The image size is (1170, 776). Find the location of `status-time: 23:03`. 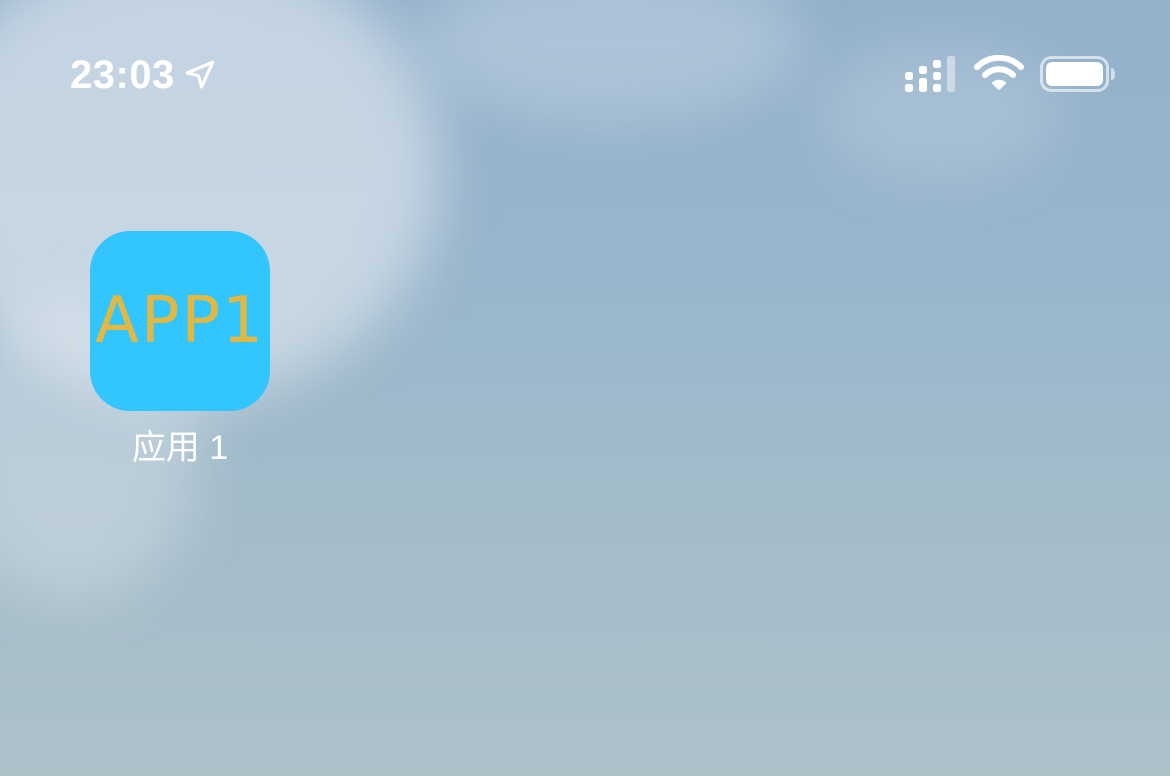

status-time: 23:03 is located at coordinates (122, 75).